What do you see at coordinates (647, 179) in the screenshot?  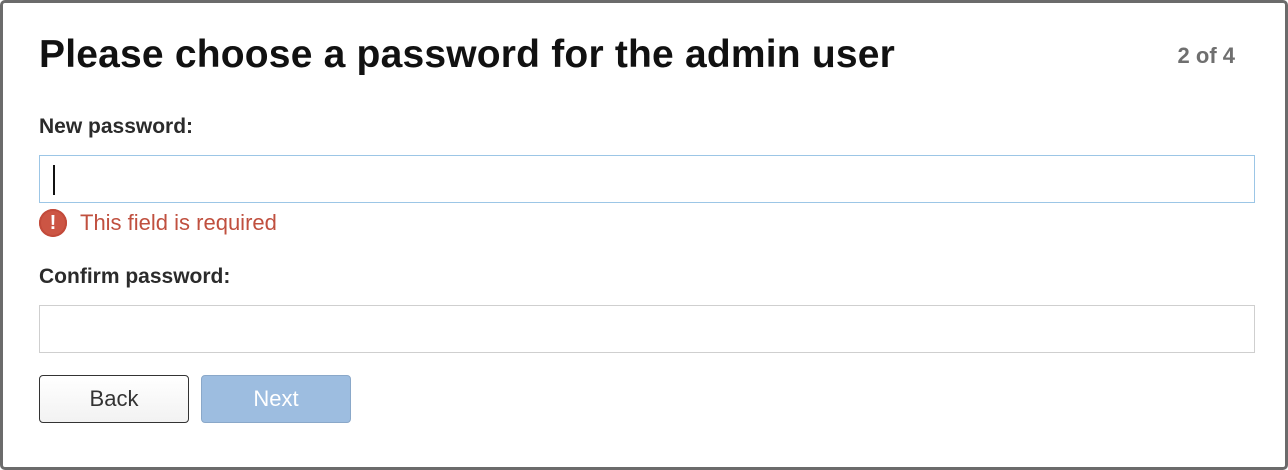 I see `new-password-input` at bounding box center [647, 179].